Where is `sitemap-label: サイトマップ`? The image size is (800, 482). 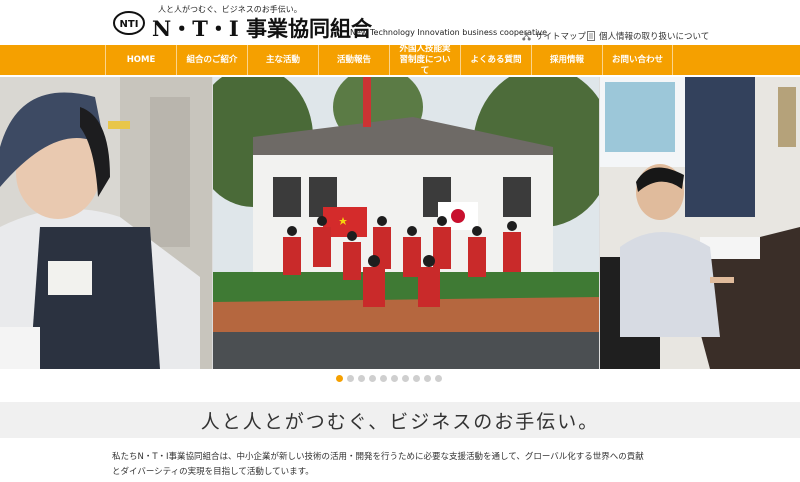 sitemap-label: サイトマップ is located at coordinates (561, 37).